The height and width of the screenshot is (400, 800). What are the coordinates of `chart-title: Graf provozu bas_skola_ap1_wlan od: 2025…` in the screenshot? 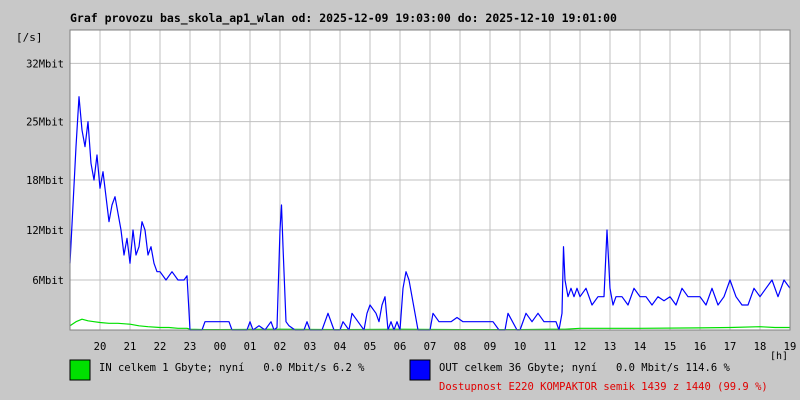 It's located at (343, 18).